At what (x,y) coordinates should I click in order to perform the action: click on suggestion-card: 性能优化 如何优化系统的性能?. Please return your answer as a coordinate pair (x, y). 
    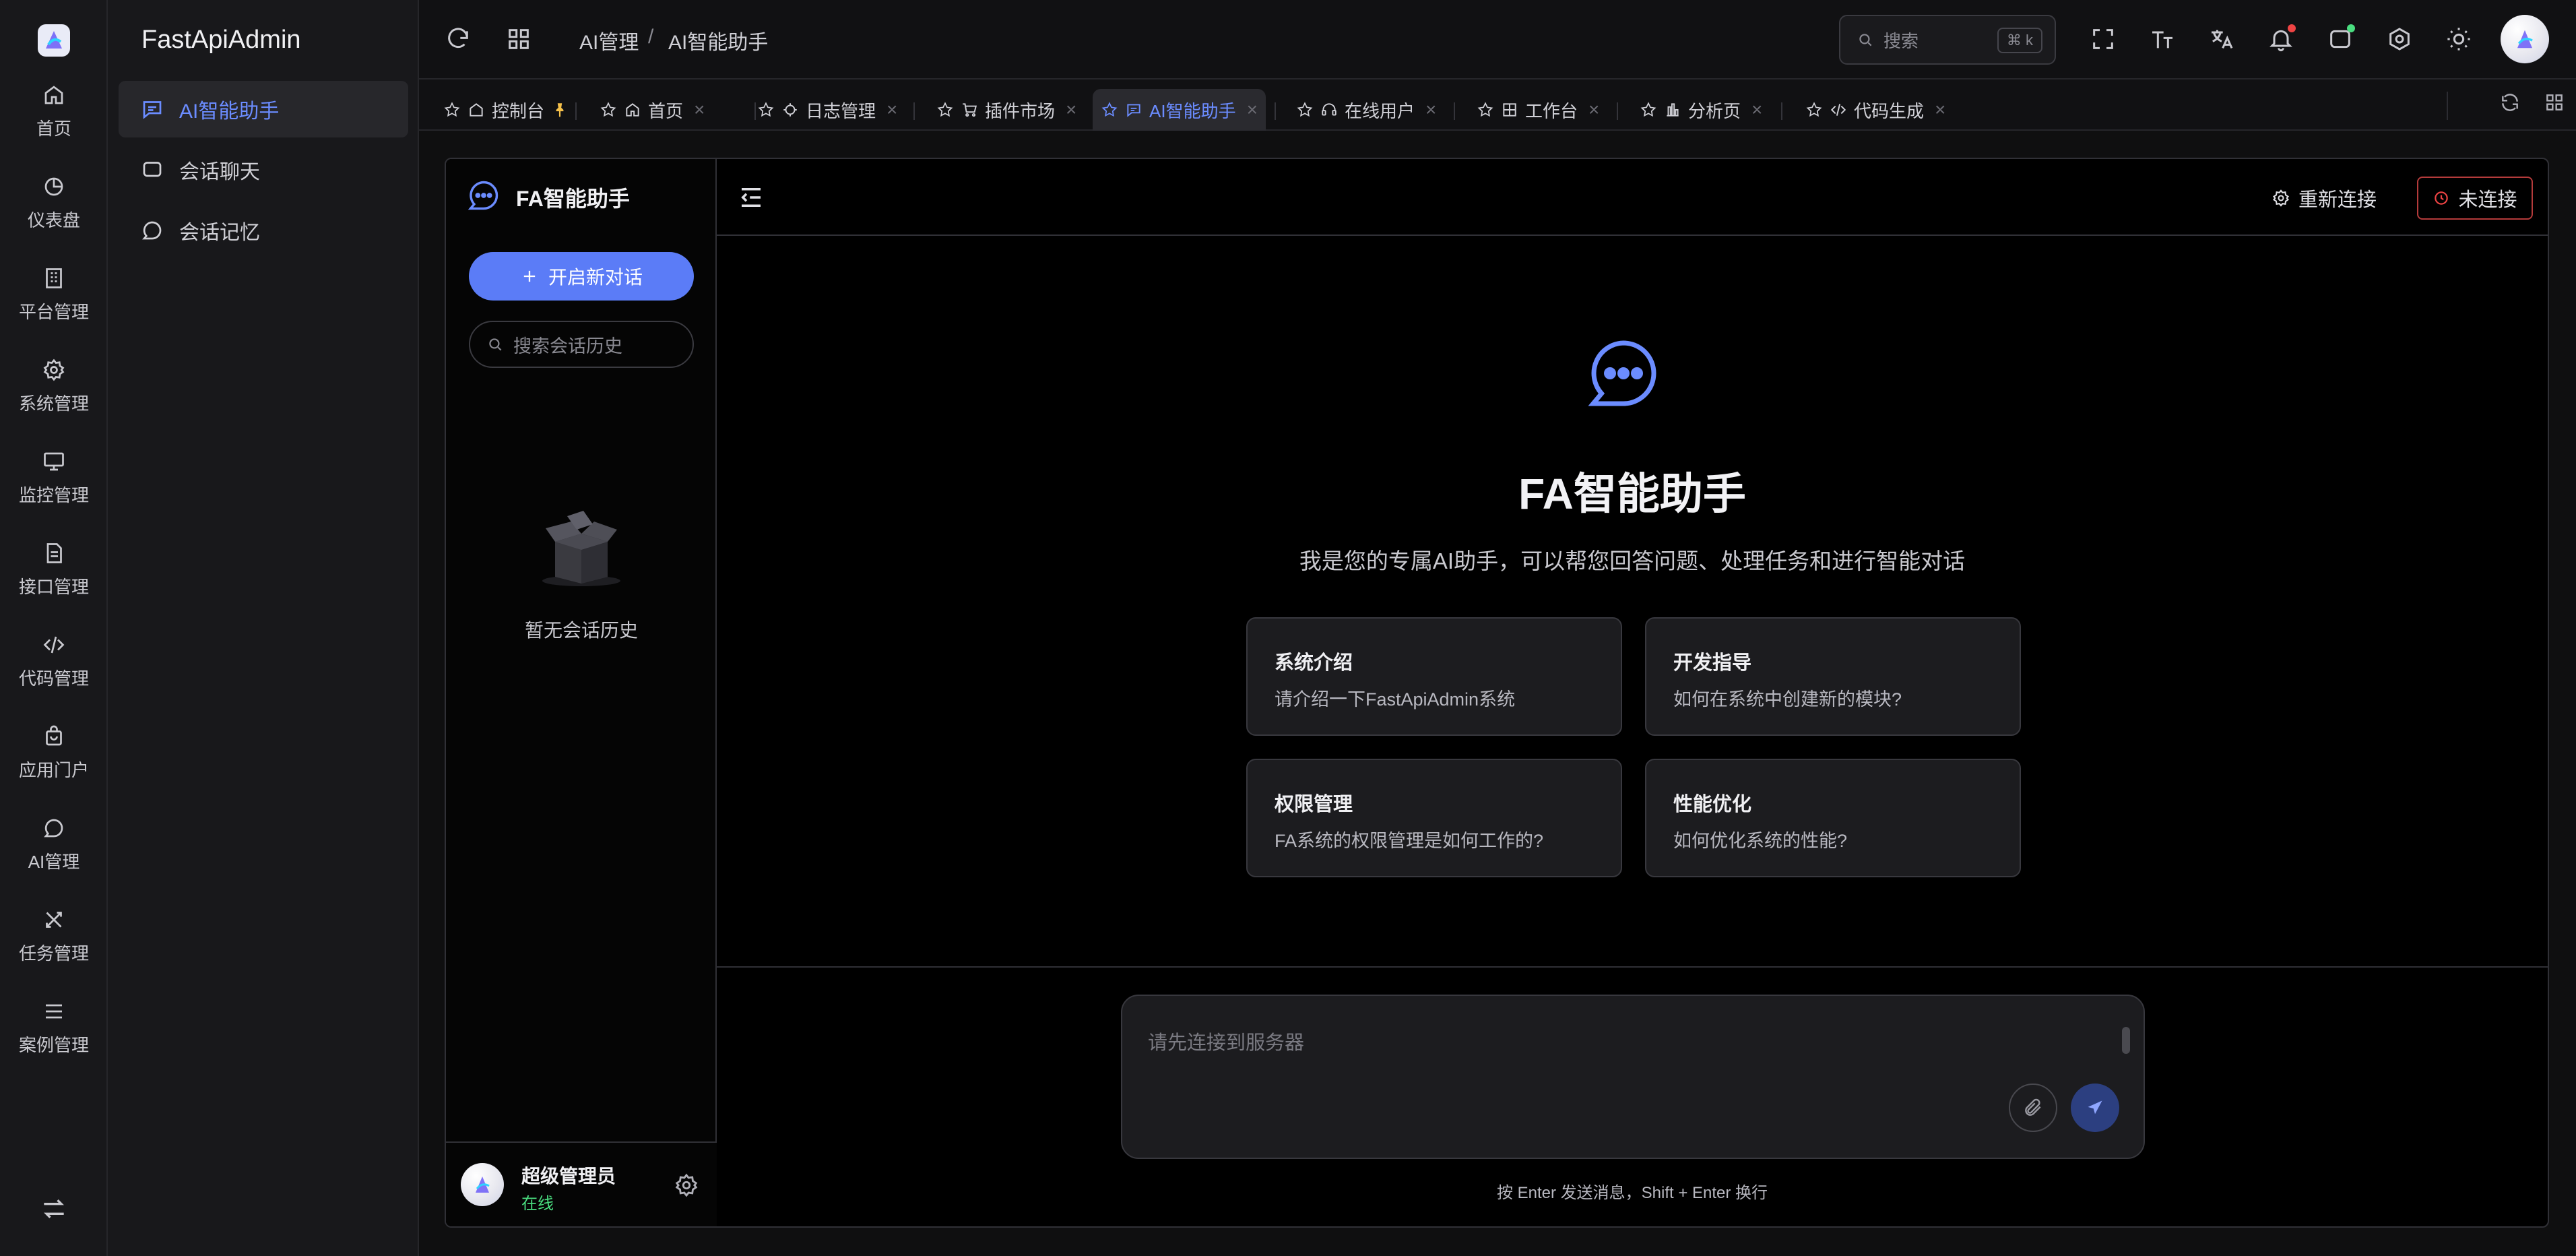
    Looking at the image, I should click on (1833, 818).